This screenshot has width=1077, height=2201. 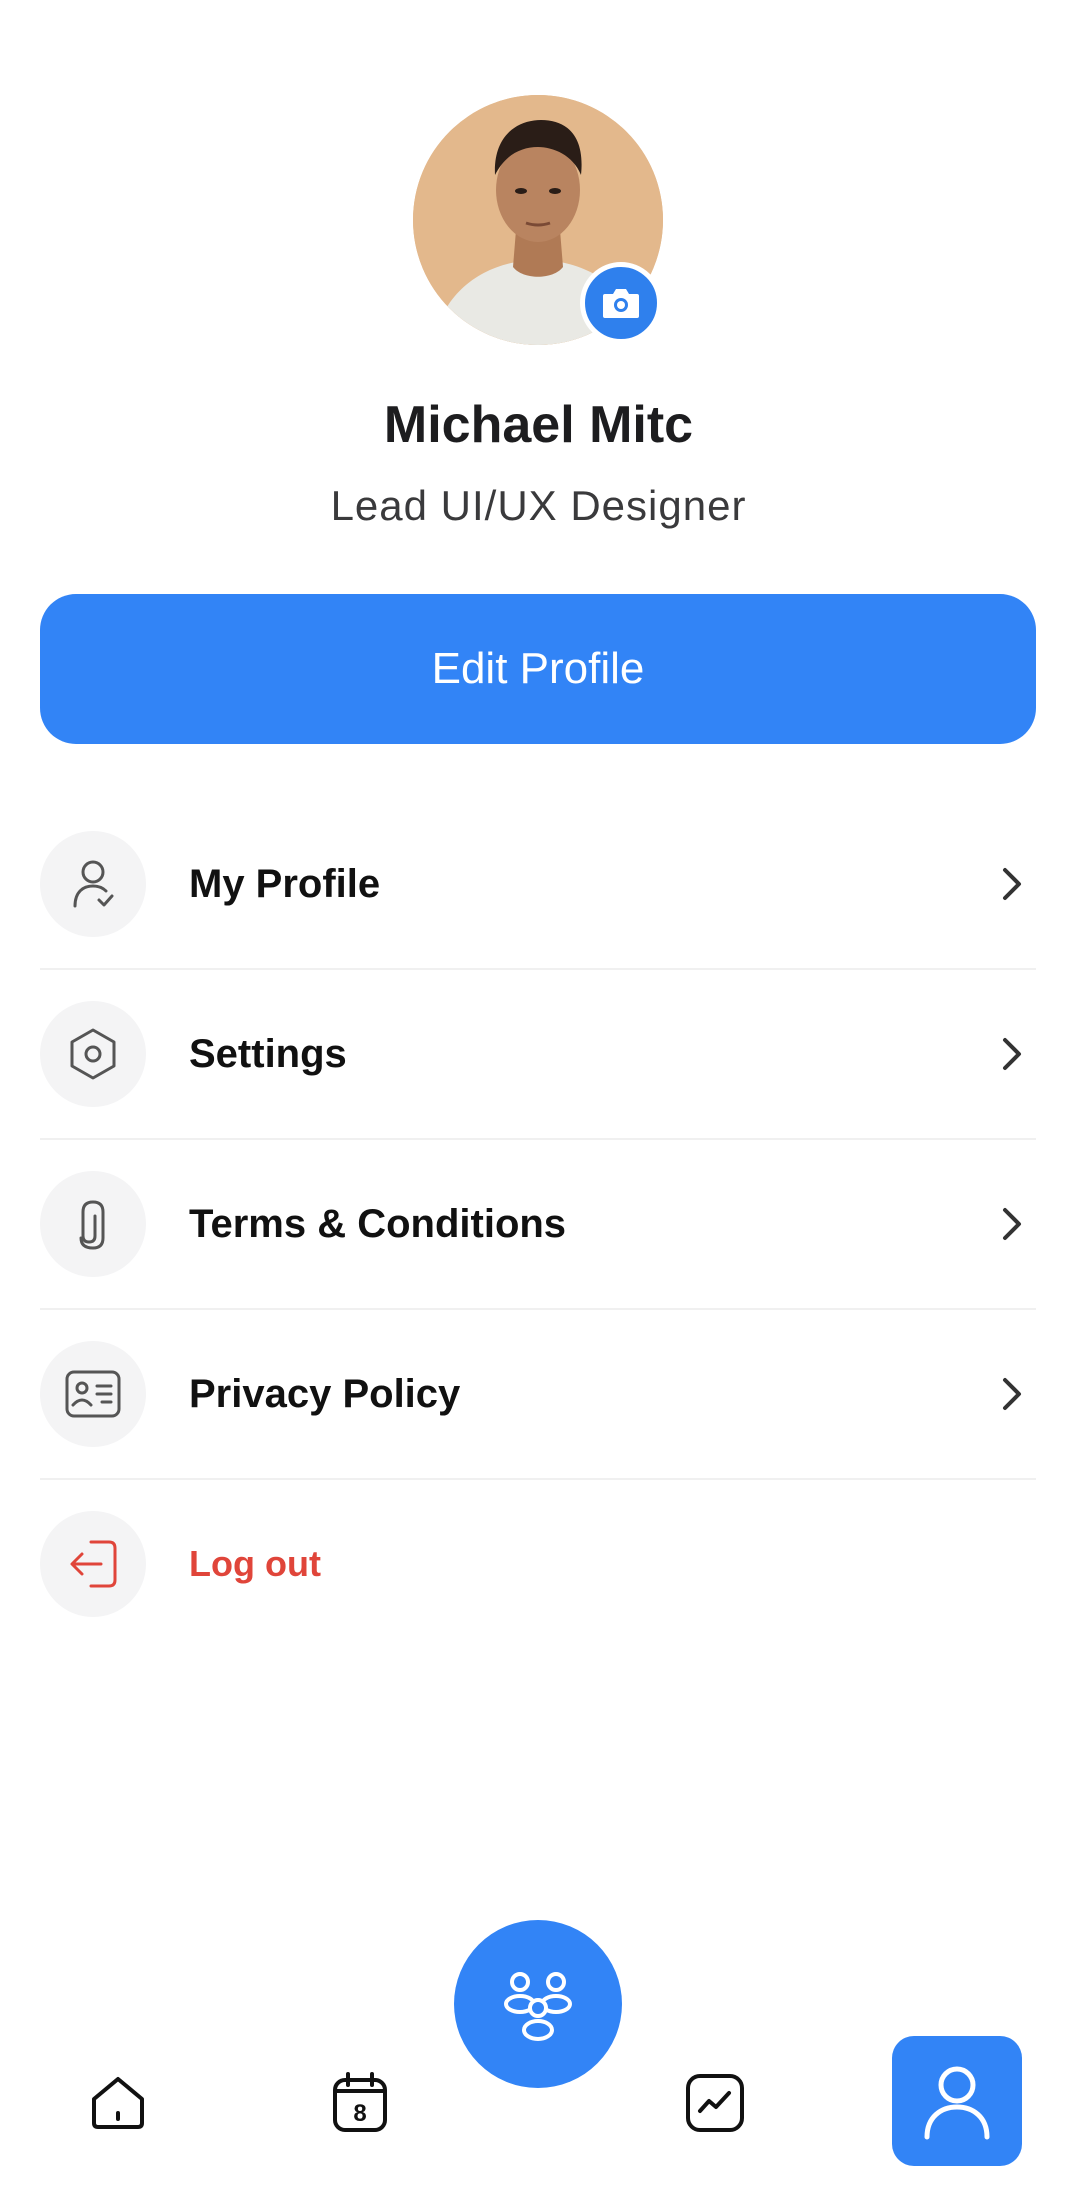 I want to click on profile-icon, so click(x=957, y=2103).